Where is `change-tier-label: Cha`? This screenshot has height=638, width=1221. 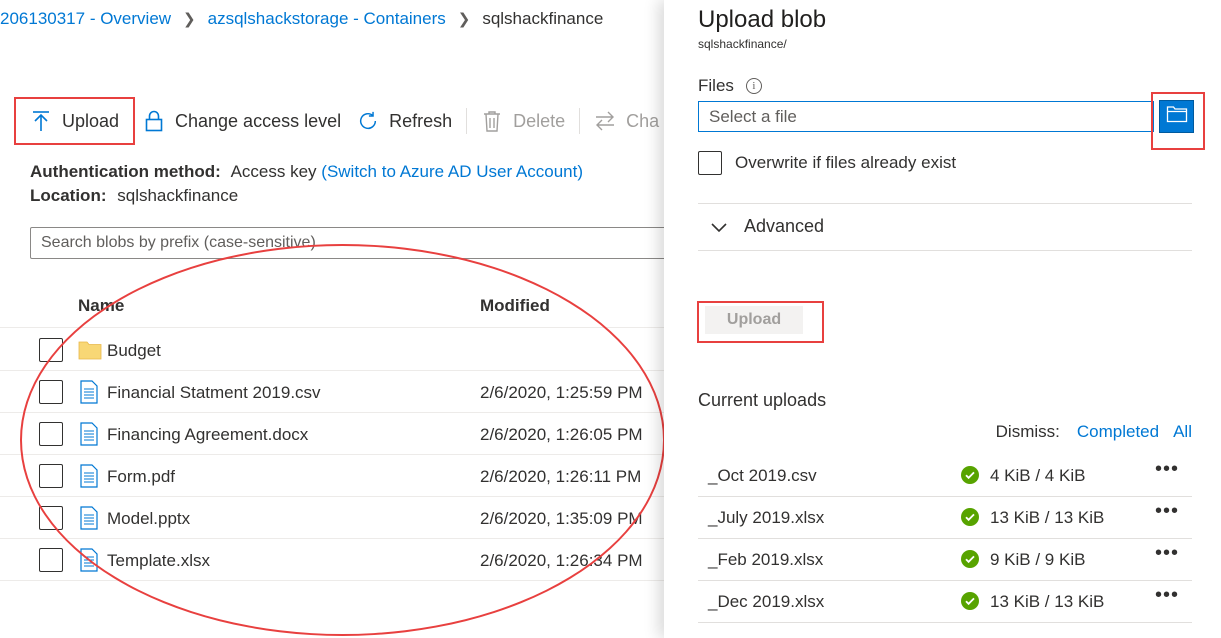 change-tier-label: Cha is located at coordinates (643, 120).